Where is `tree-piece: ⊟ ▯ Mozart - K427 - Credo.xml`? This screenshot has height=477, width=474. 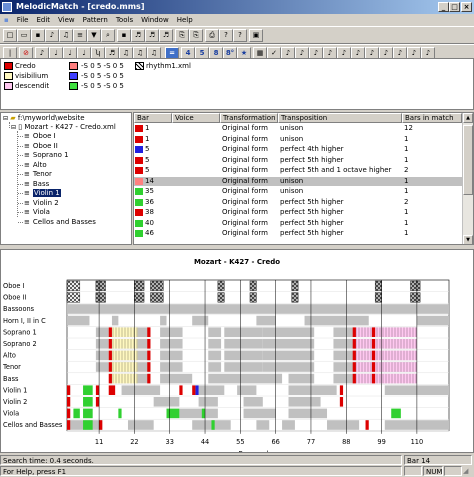 tree-piece: ⊟ ▯ Mozart - K427 - Credo.xml is located at coordinates (63, 127).